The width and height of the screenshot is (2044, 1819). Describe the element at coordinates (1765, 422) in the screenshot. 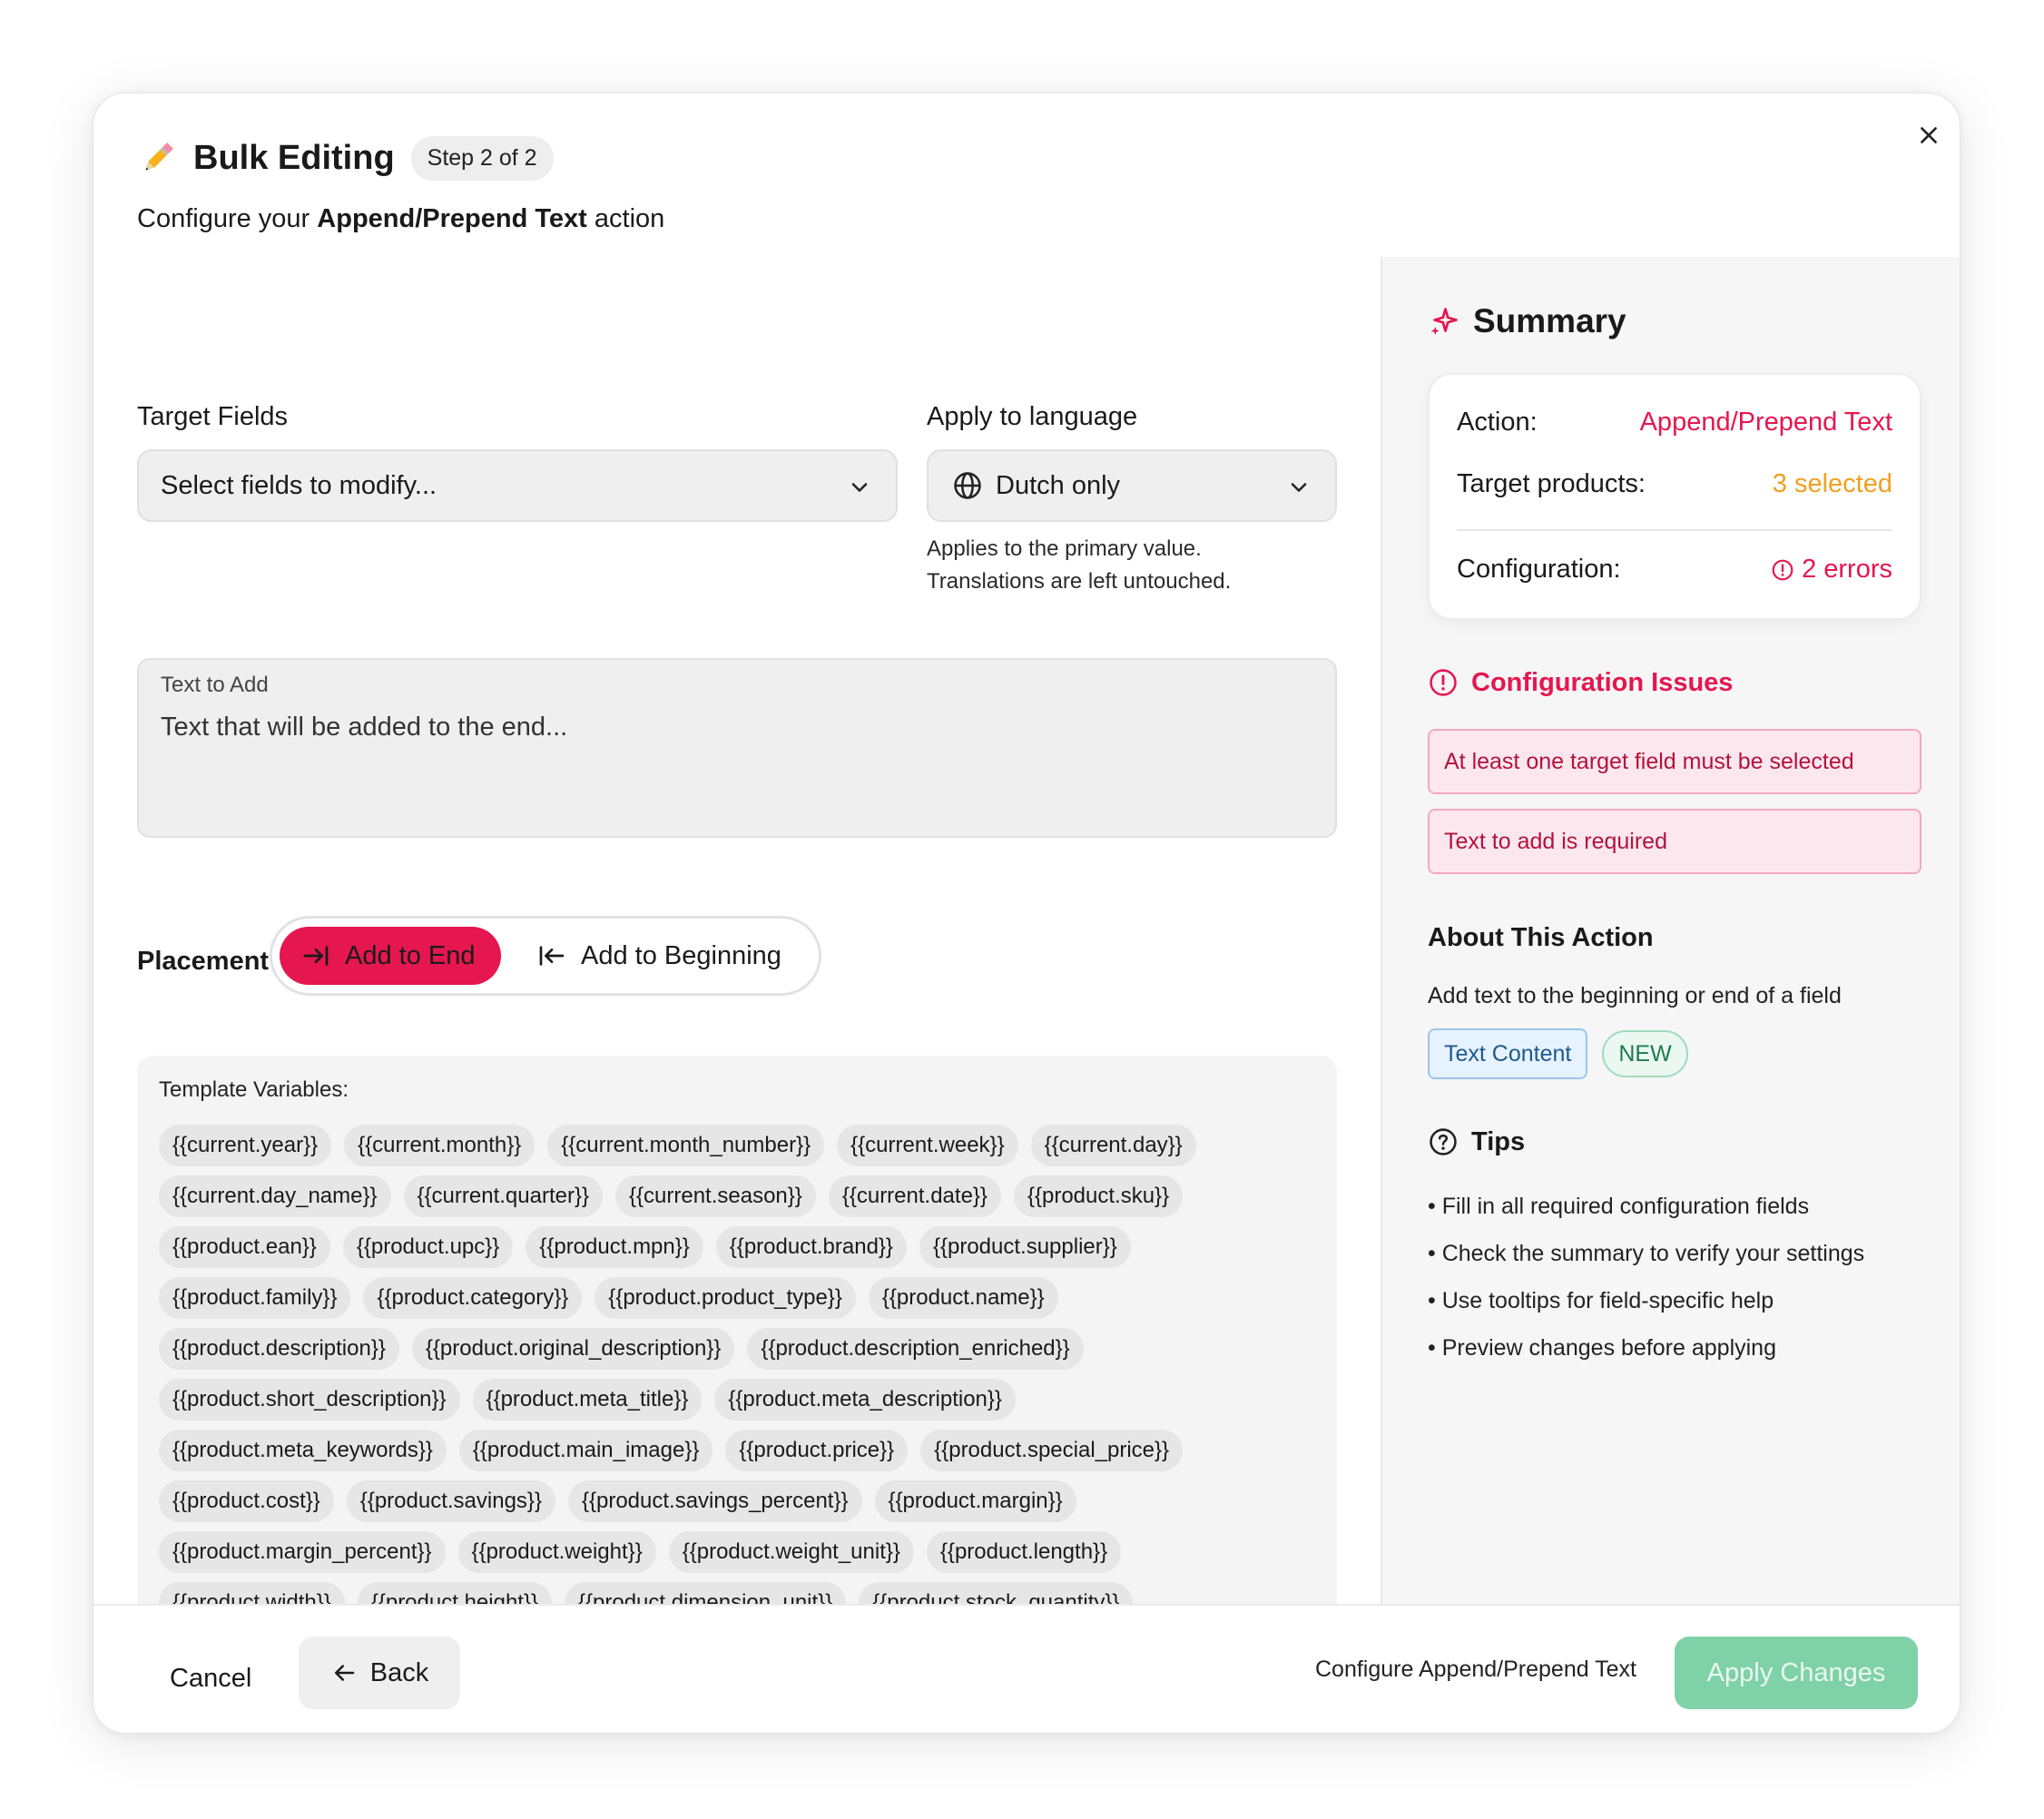

I see `summary-action-value: Append/Prepend Text` at that location.